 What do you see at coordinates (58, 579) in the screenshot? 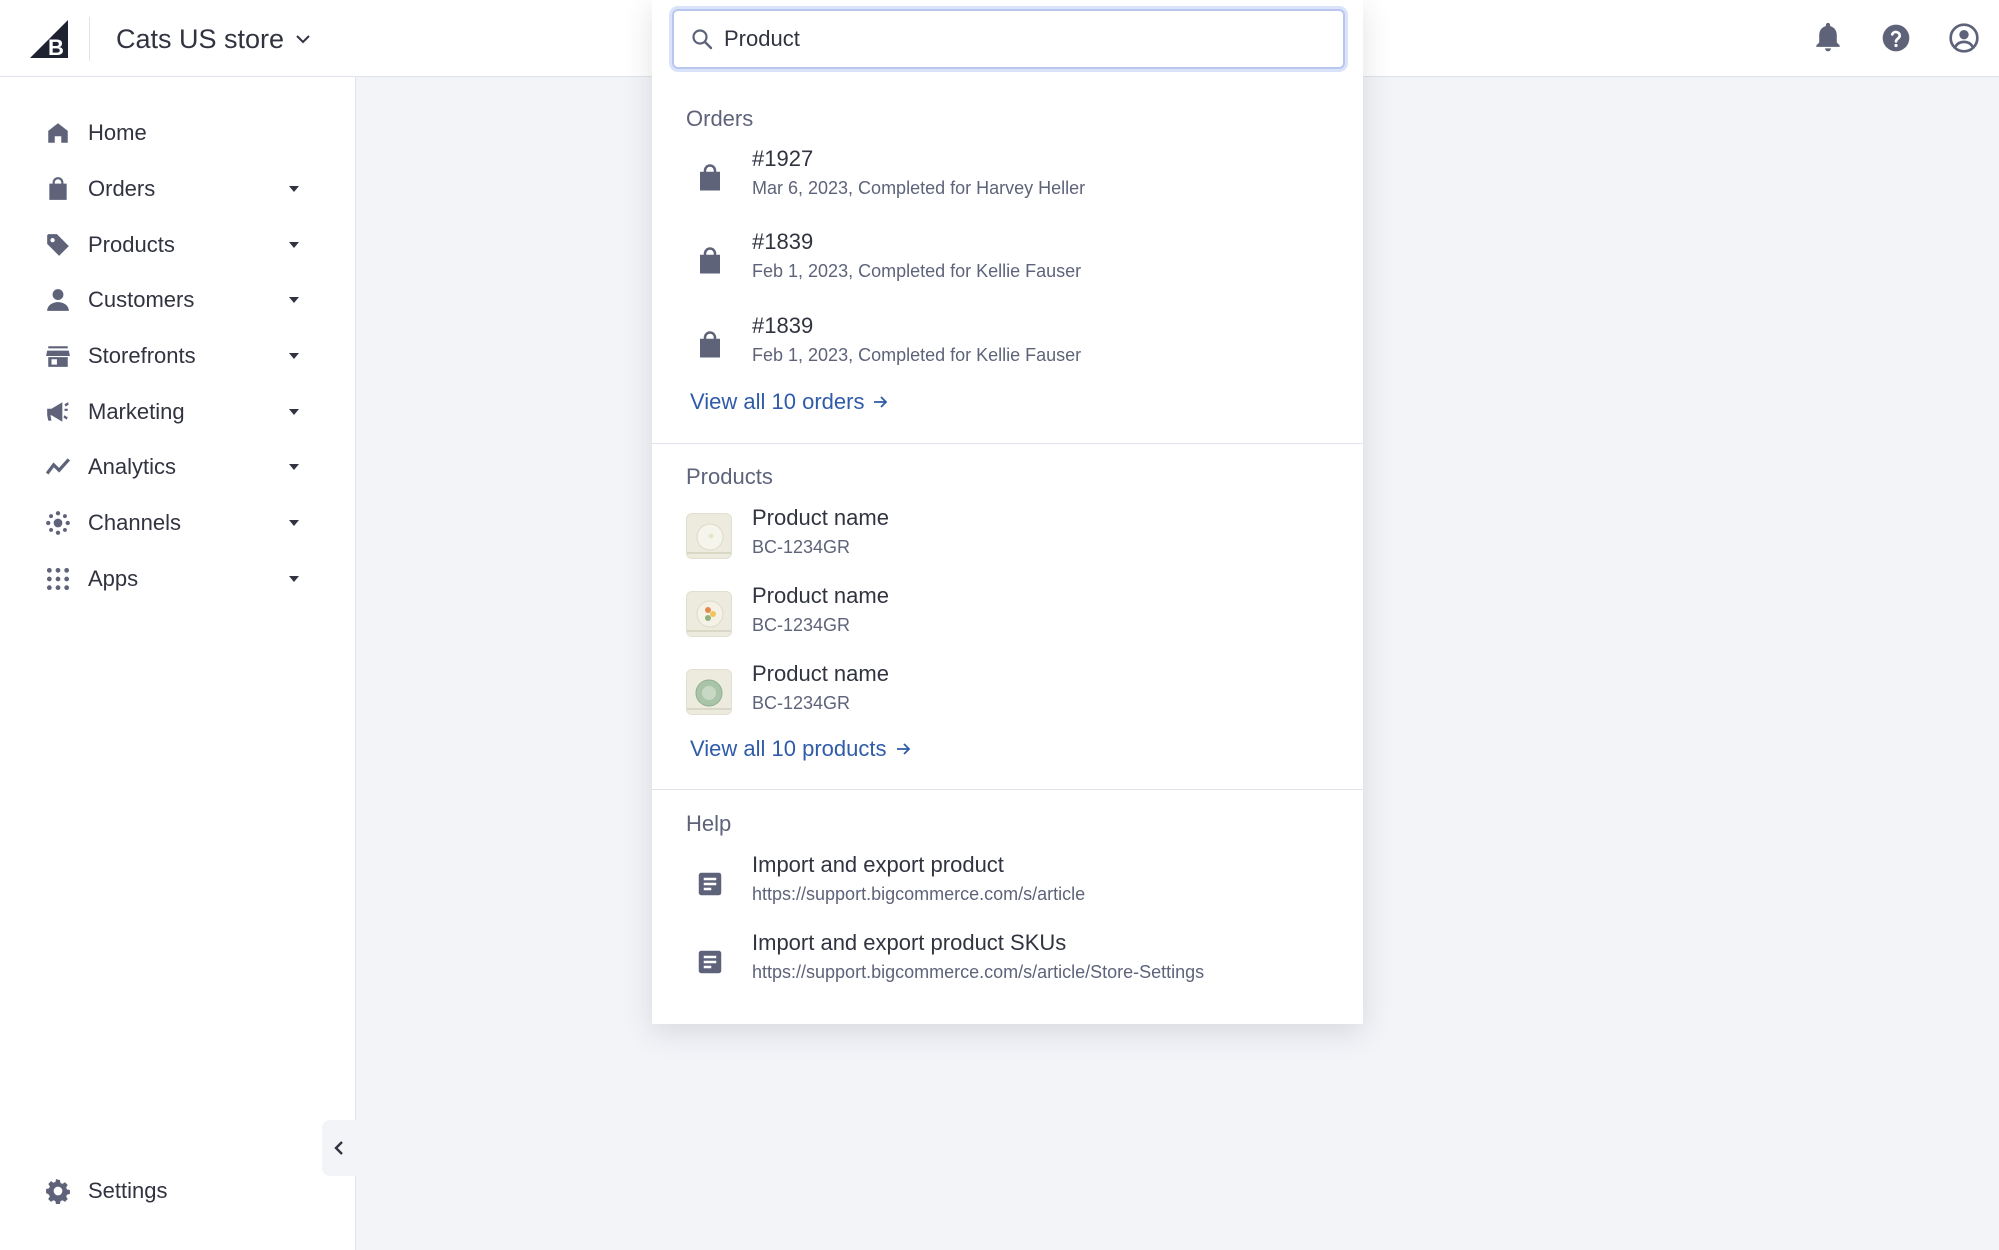
I see `apps-grid-icon` at bounding box center [58, 579].